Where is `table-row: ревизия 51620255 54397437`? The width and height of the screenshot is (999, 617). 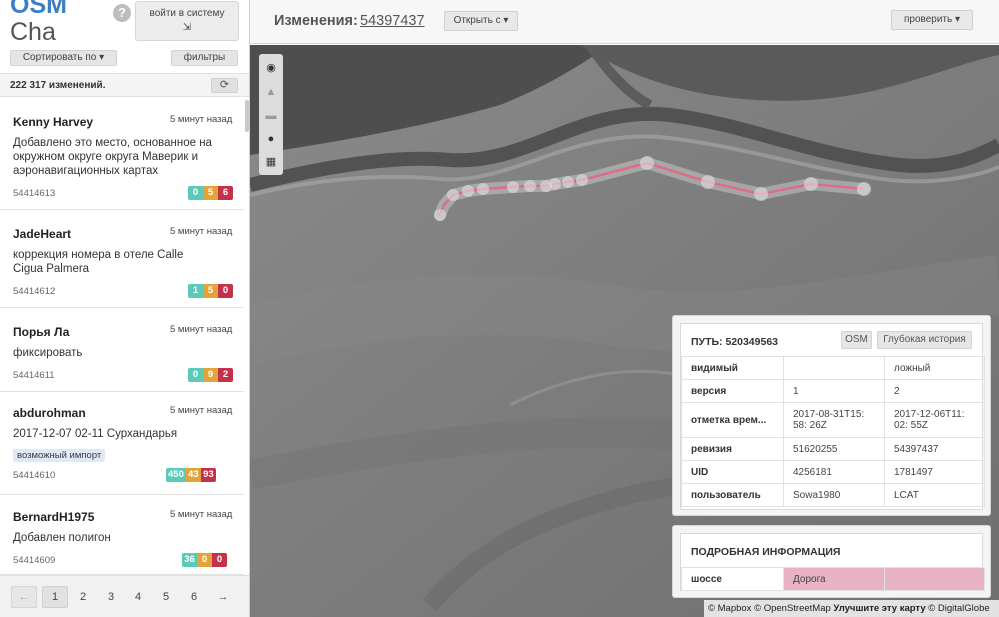 table-row: ревизия 51620255 54397437 is located at coordinates (833, 449).